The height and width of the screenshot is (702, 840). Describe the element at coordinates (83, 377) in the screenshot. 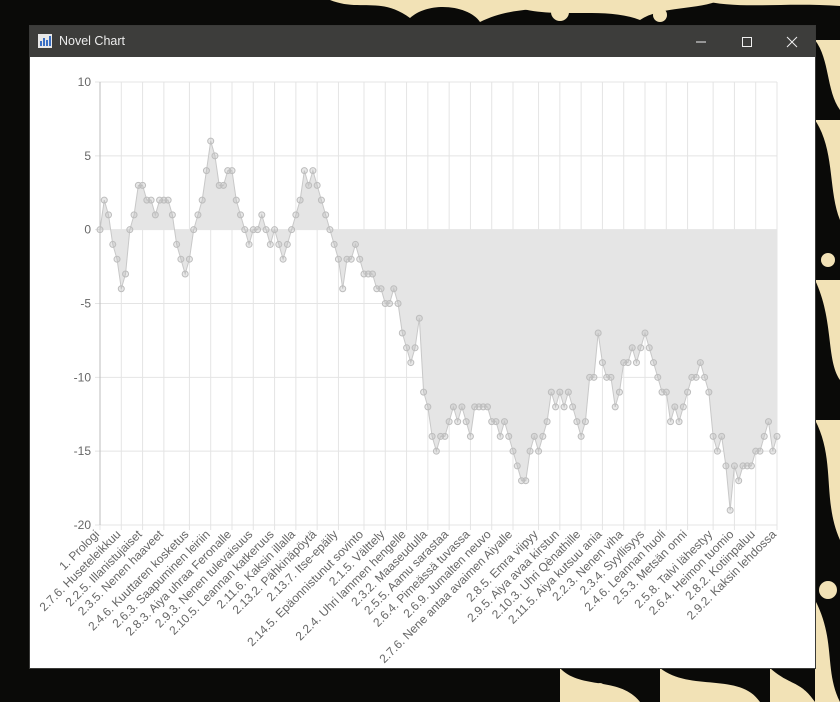

I see `y-tick-label: -10` at that location.